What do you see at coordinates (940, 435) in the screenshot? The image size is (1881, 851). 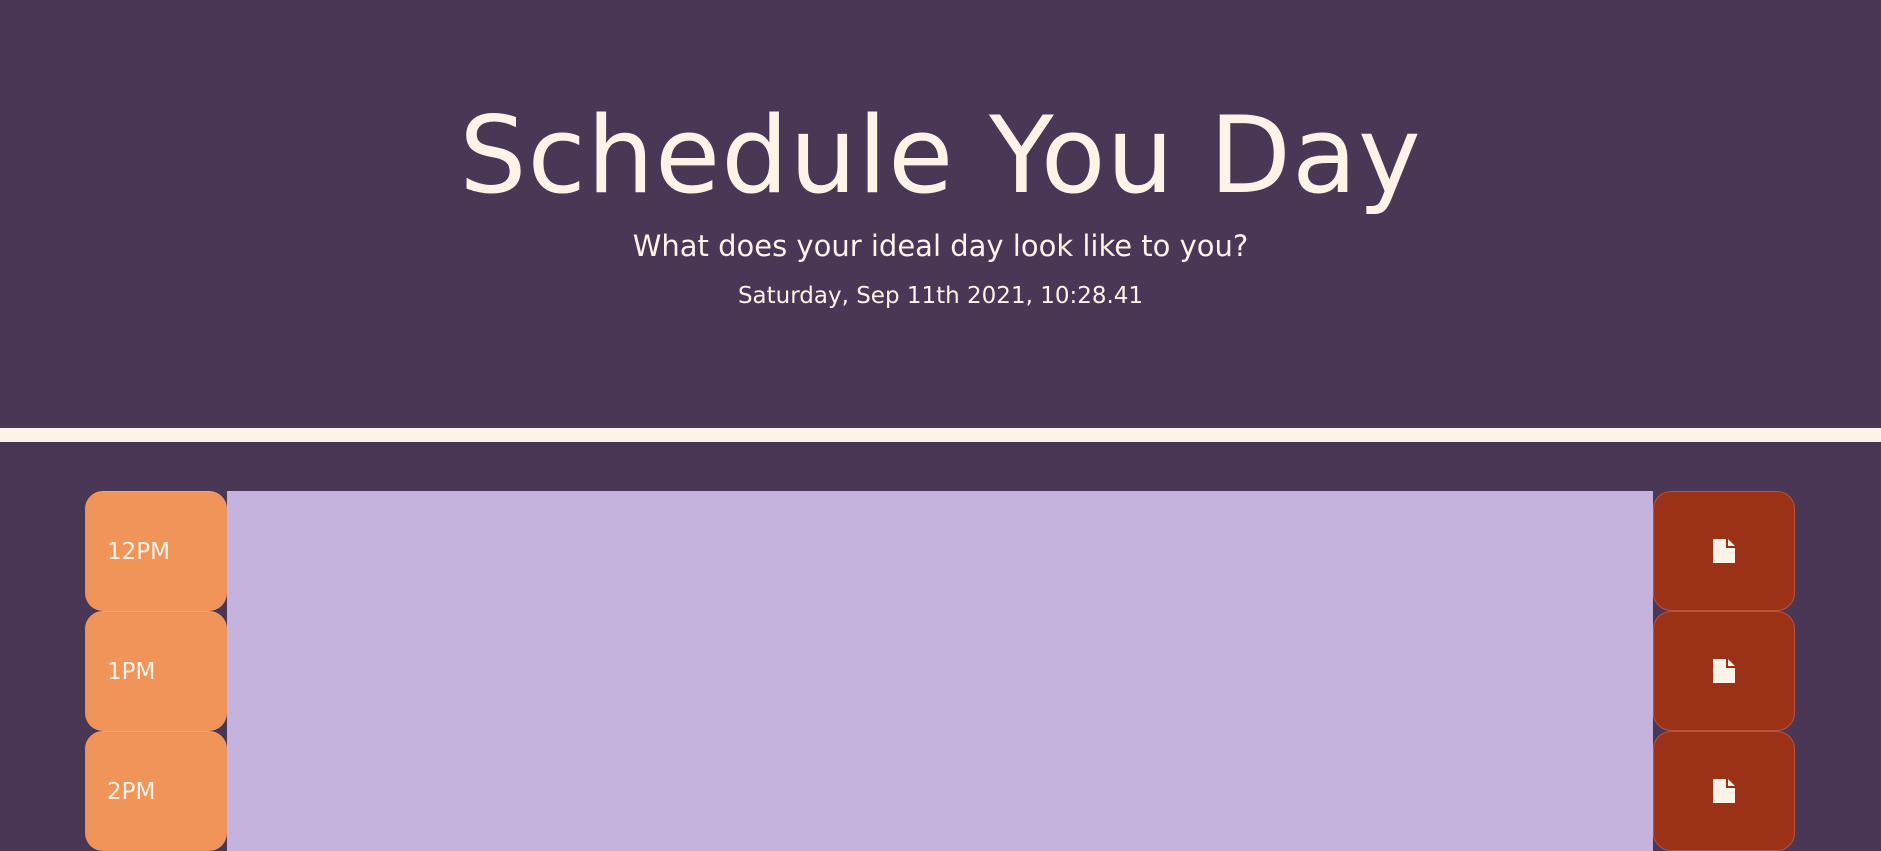 I see `header-divider` at bounding box center [940, 435].